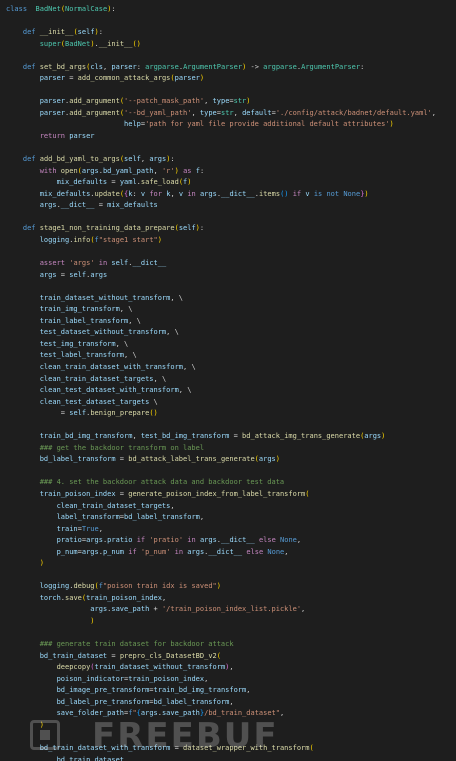 The width and height of the screenshot is (456, 761). Describe the element at coordinates (29, 228) in the screenshot. I see `code-token: def` at that location.